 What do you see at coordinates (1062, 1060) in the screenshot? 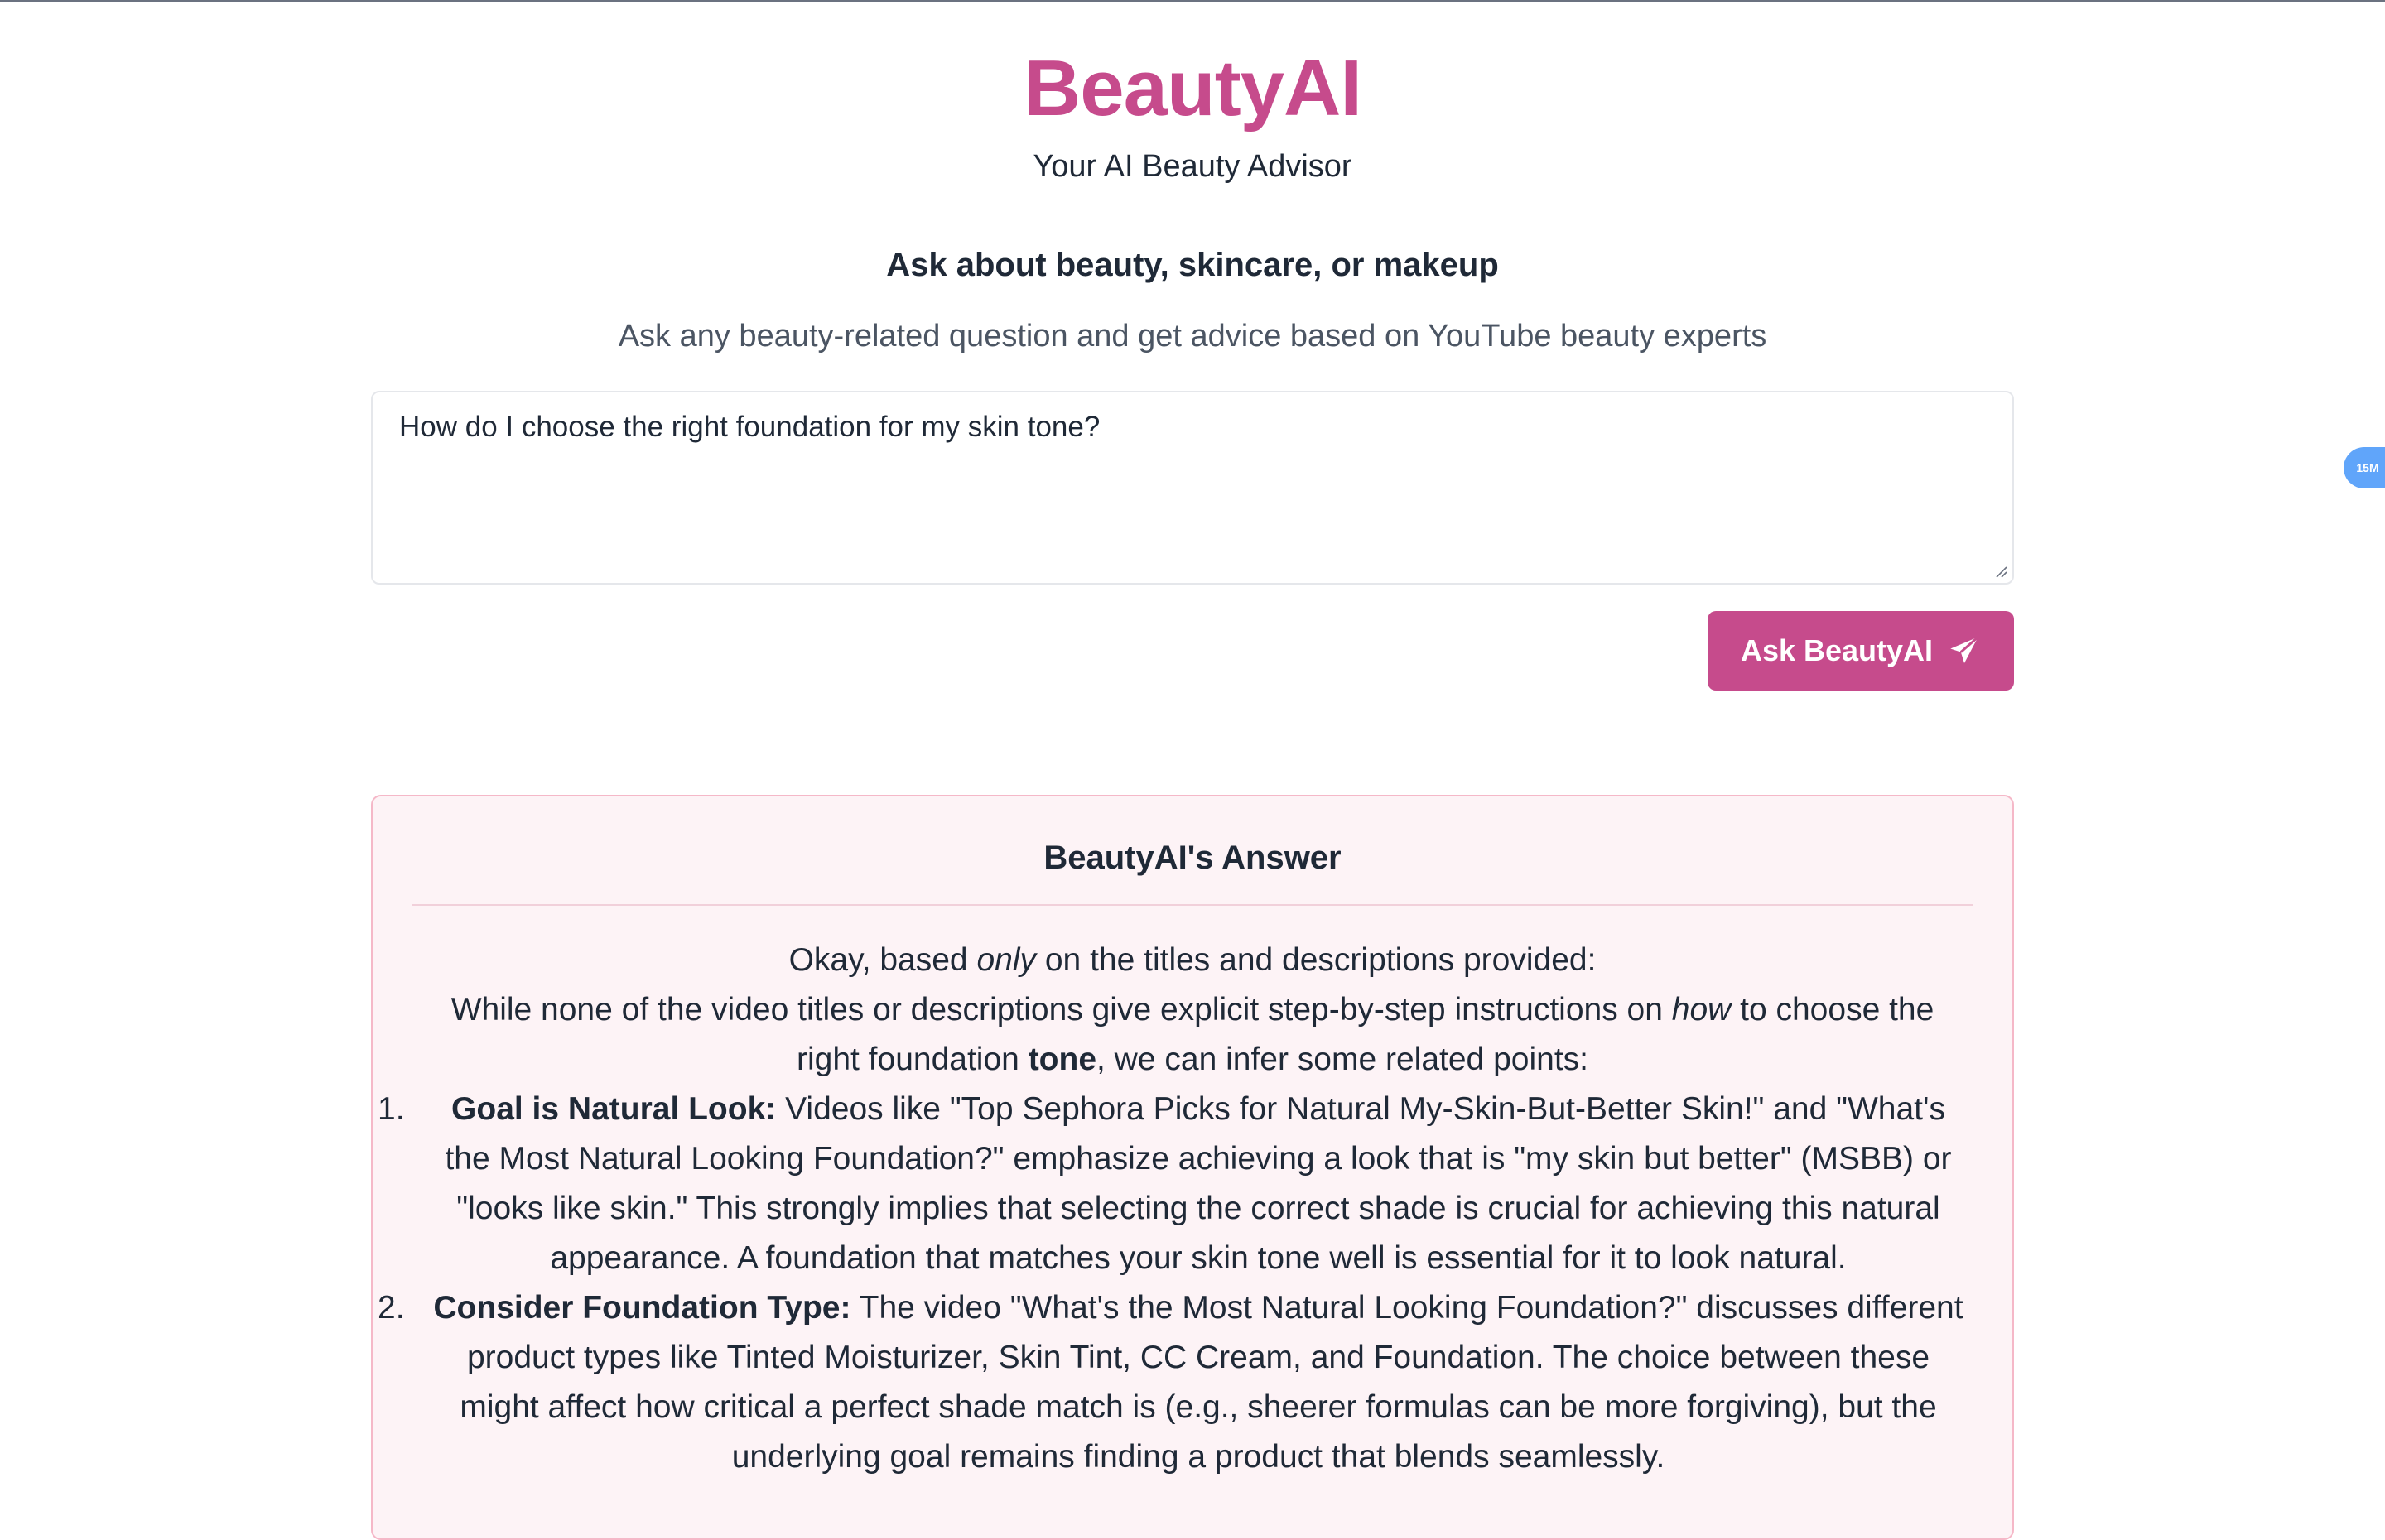
I see `intro-2-strong: tone` at bounding box center [1062, 1060].